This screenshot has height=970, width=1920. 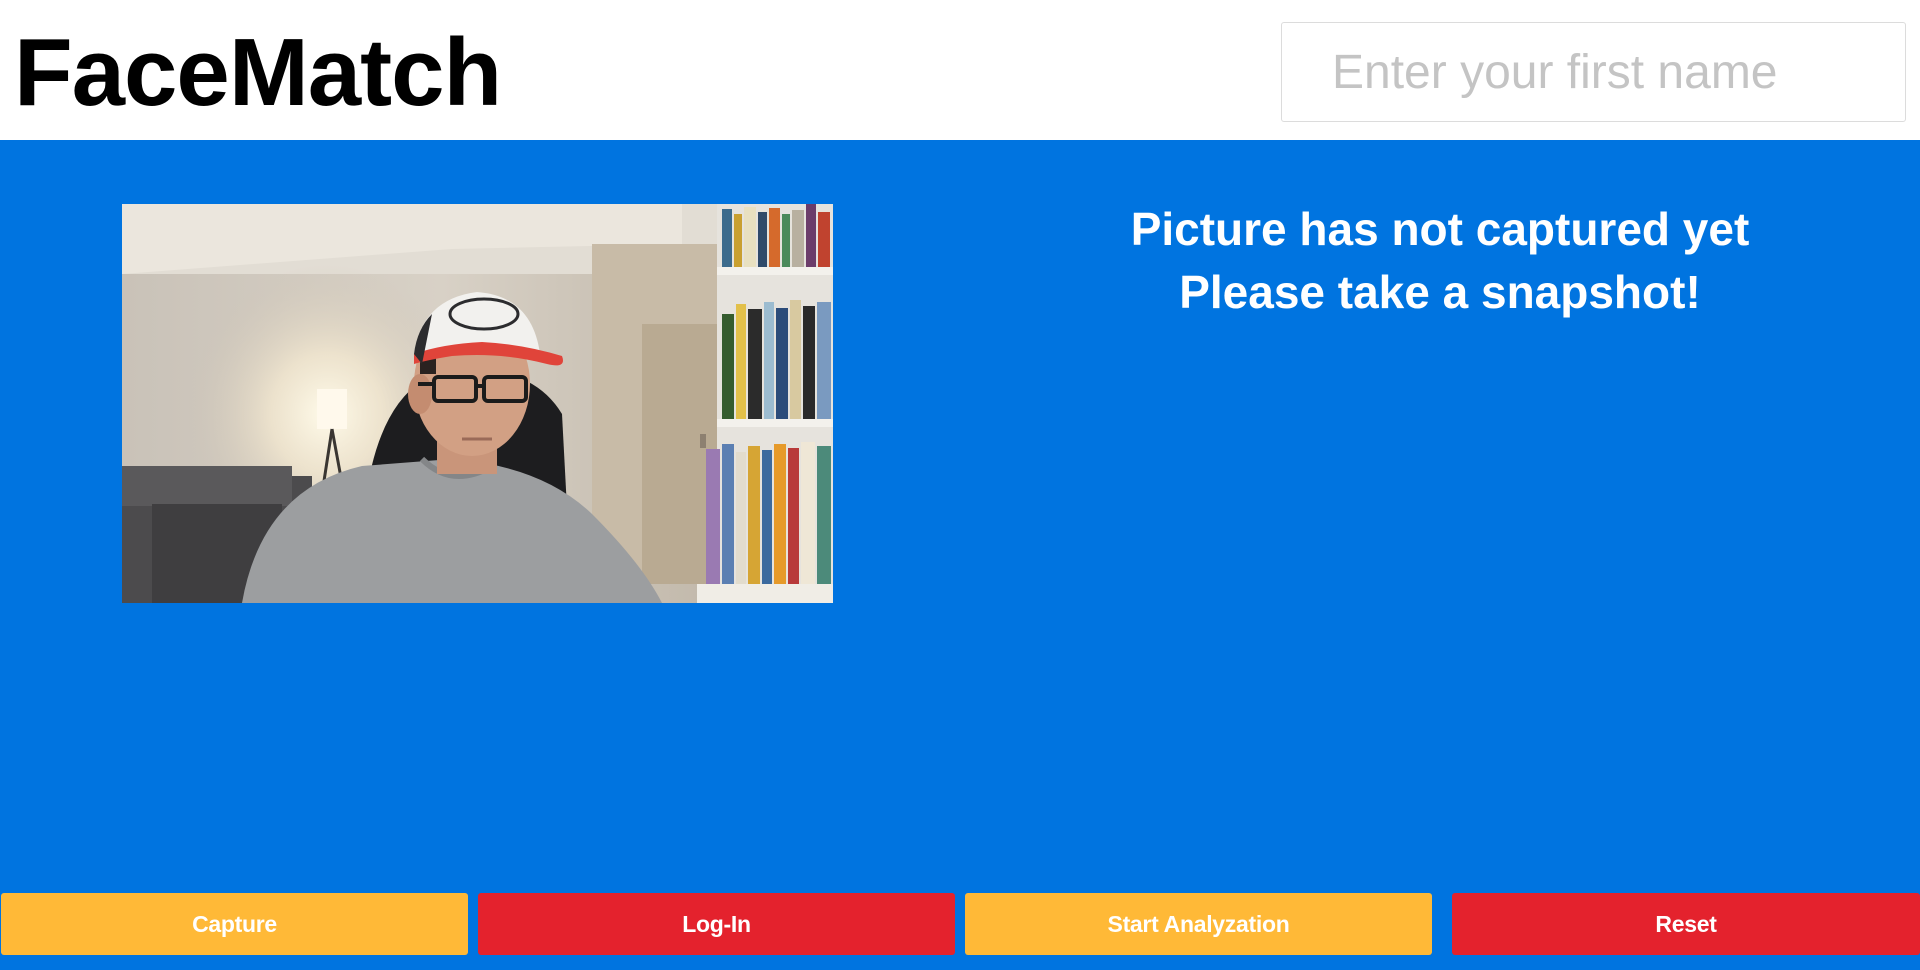 I want to click on action-toolbar: Capture Log-In Start Analyzation Reset, so click(x=960, y=925).